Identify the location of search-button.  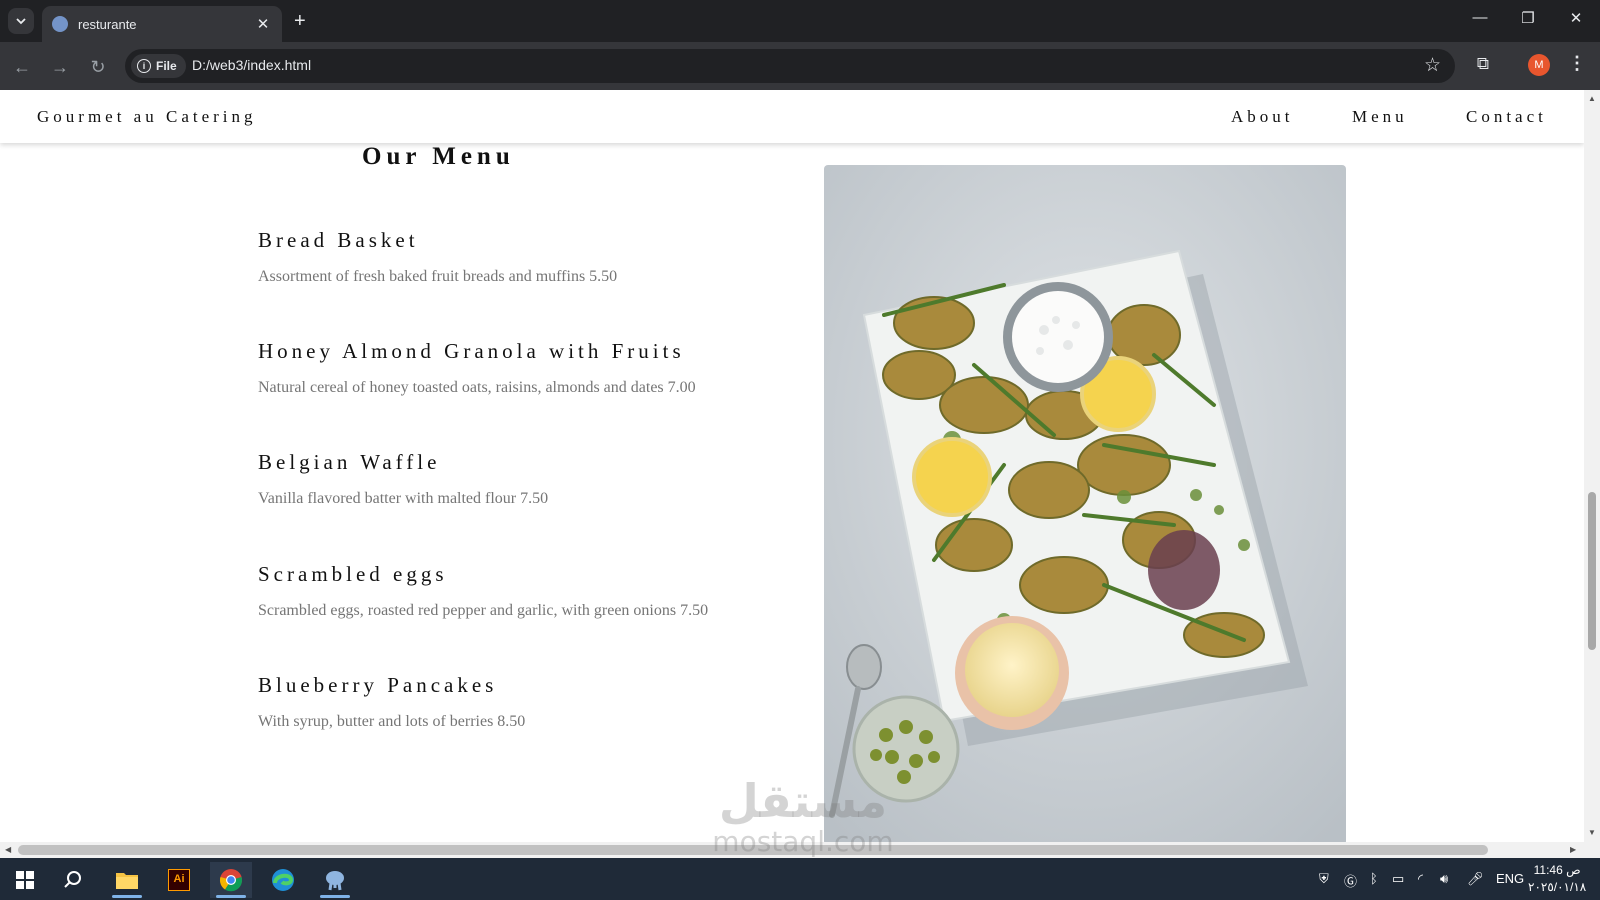
(73, 880).